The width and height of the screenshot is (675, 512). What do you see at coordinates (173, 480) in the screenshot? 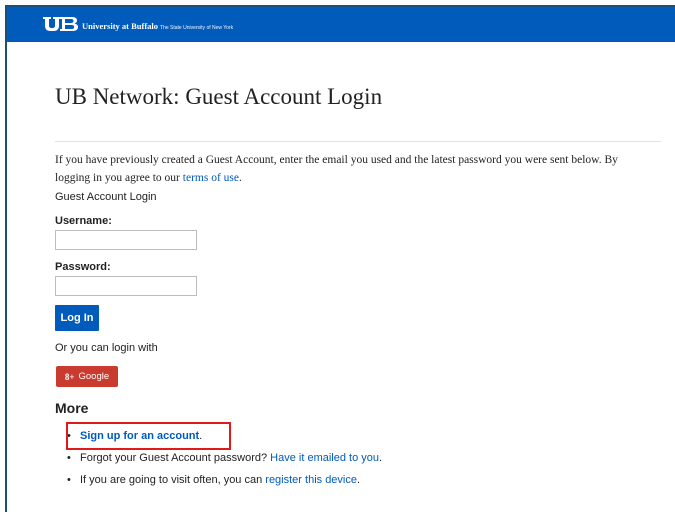
I see `list-item-text: If you are going to visit often, you can` at bounding box center [173, 480].